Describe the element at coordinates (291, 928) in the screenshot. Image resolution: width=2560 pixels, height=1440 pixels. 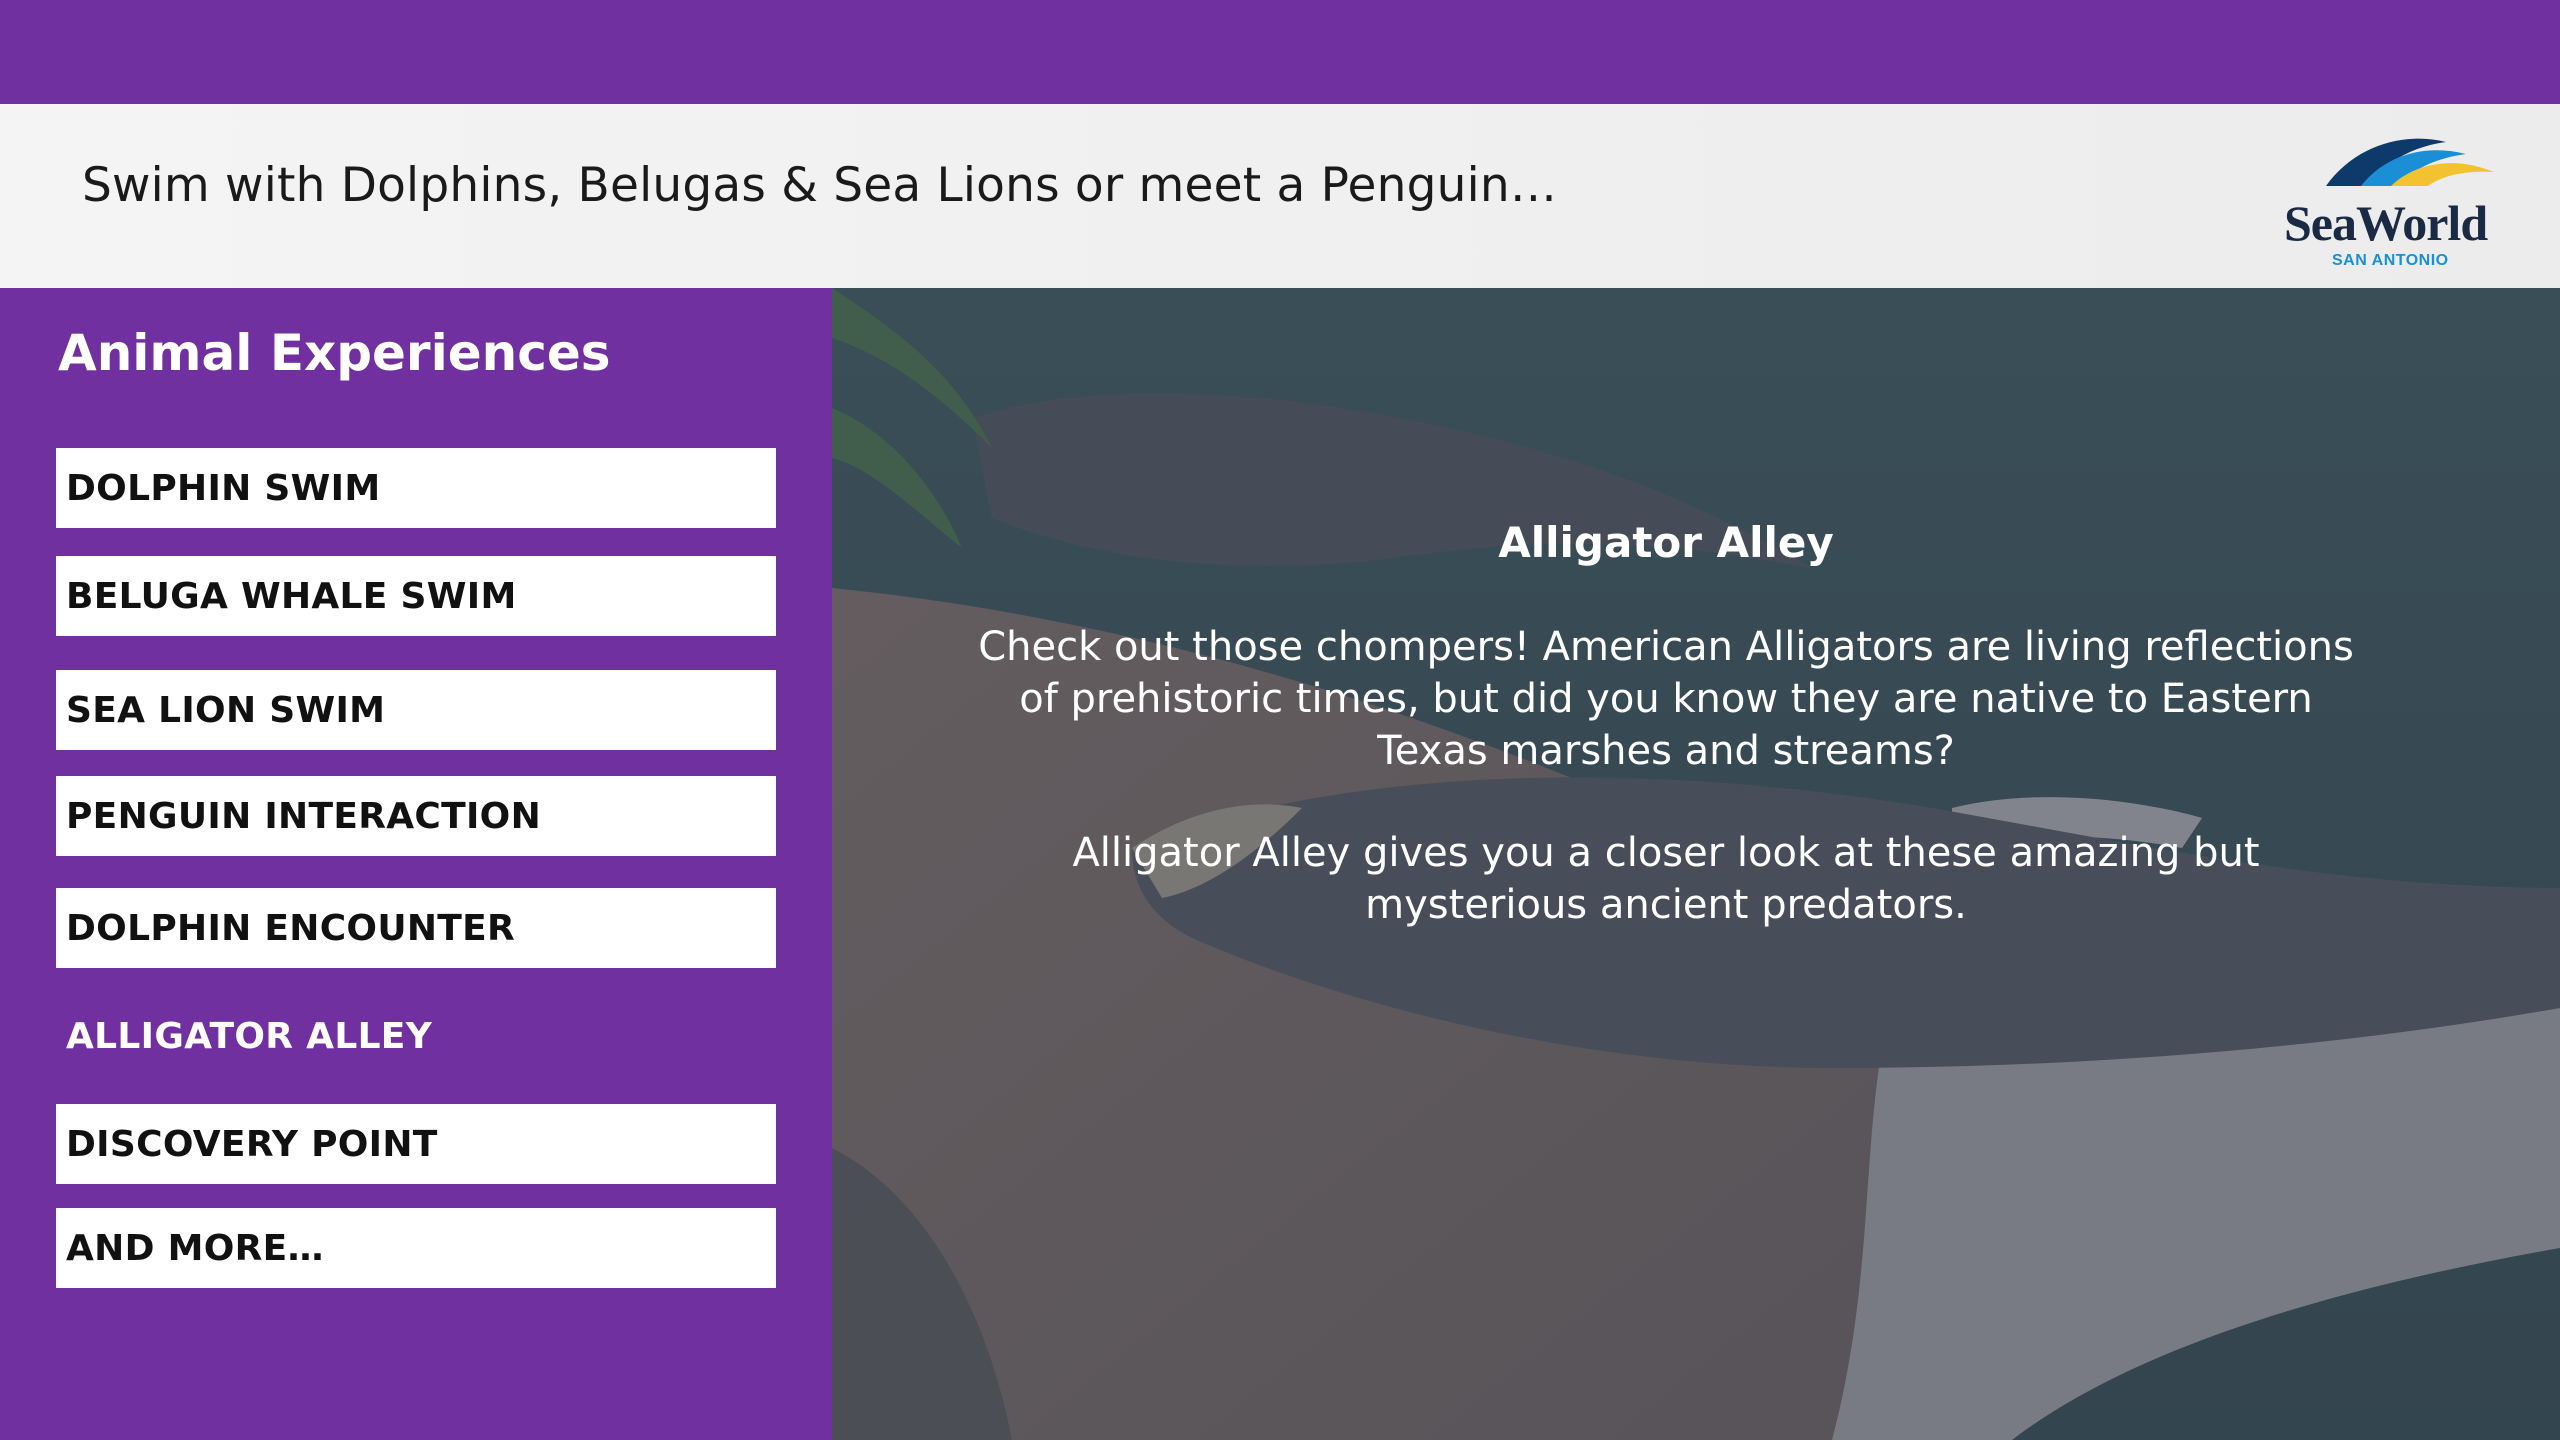
I see `menu-item-label: DOLPHIN ENCOUNTER` at that location.